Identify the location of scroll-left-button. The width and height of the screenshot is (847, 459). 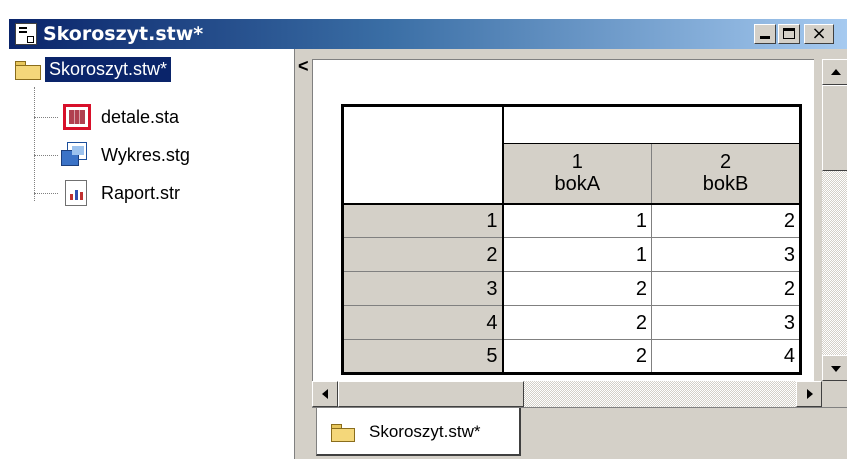
(325, 394).